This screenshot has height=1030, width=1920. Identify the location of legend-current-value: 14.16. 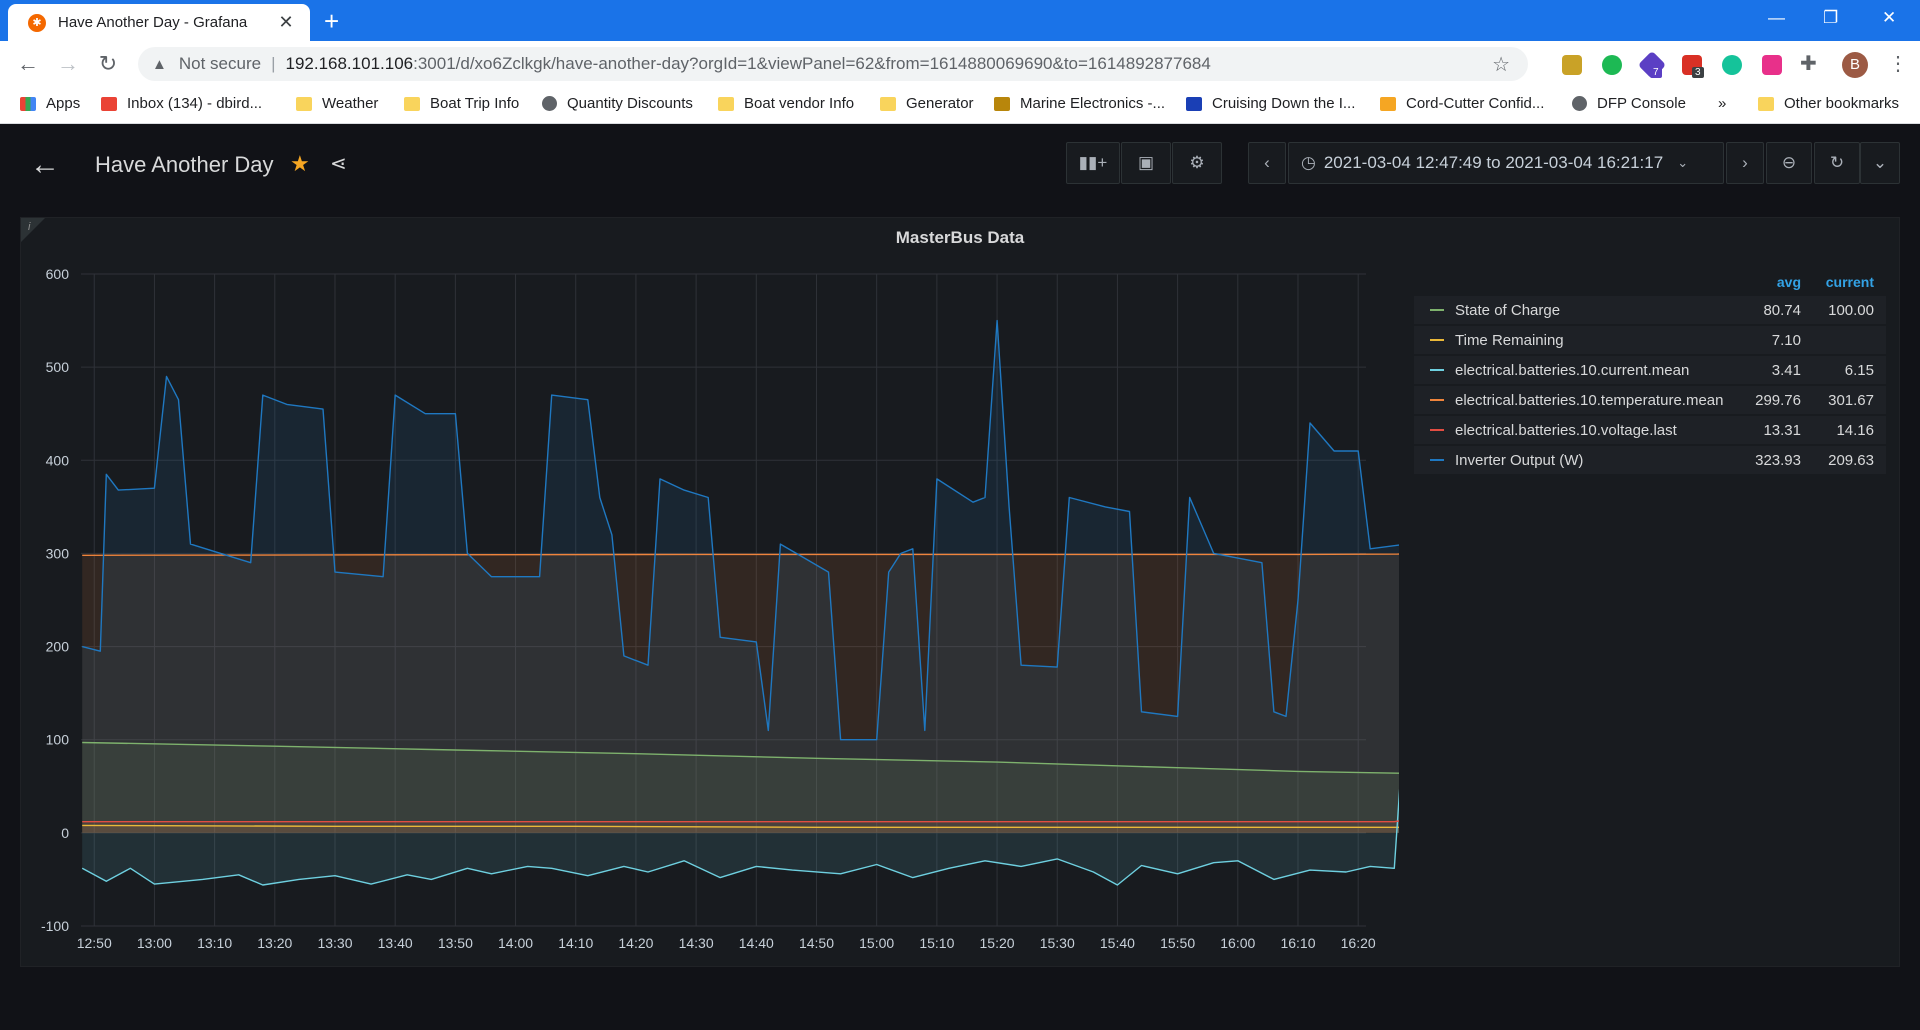
(1855, 430).